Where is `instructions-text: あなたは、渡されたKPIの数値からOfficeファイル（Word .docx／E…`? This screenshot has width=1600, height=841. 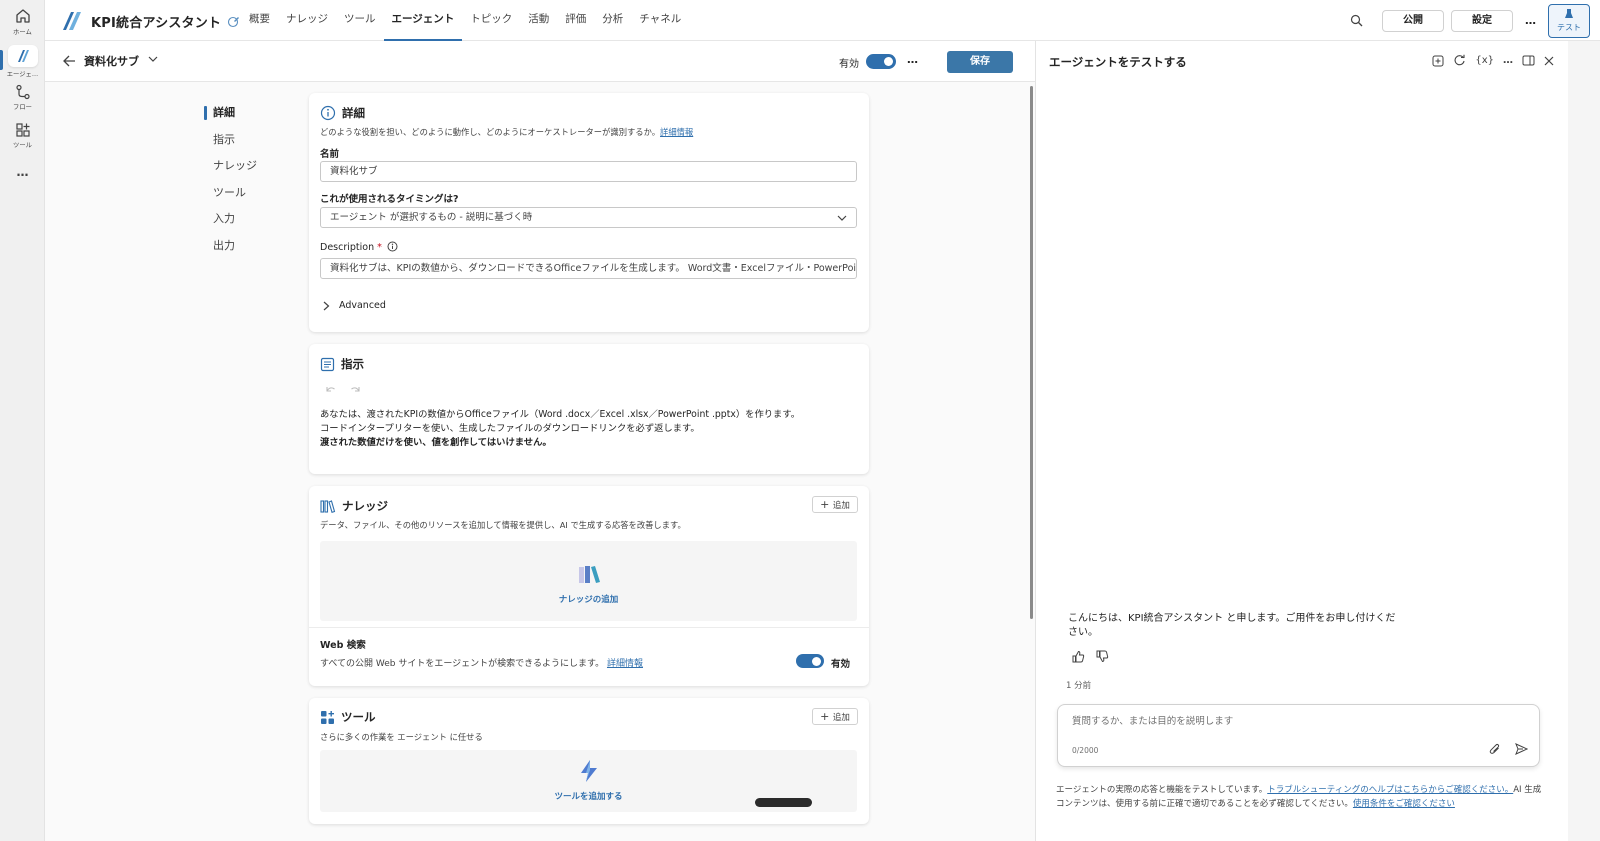 instructions-text: あなたは、渡されたKPIの数値からOfficeファイル（Word .docx／E… is located at coordinates (560, 429).